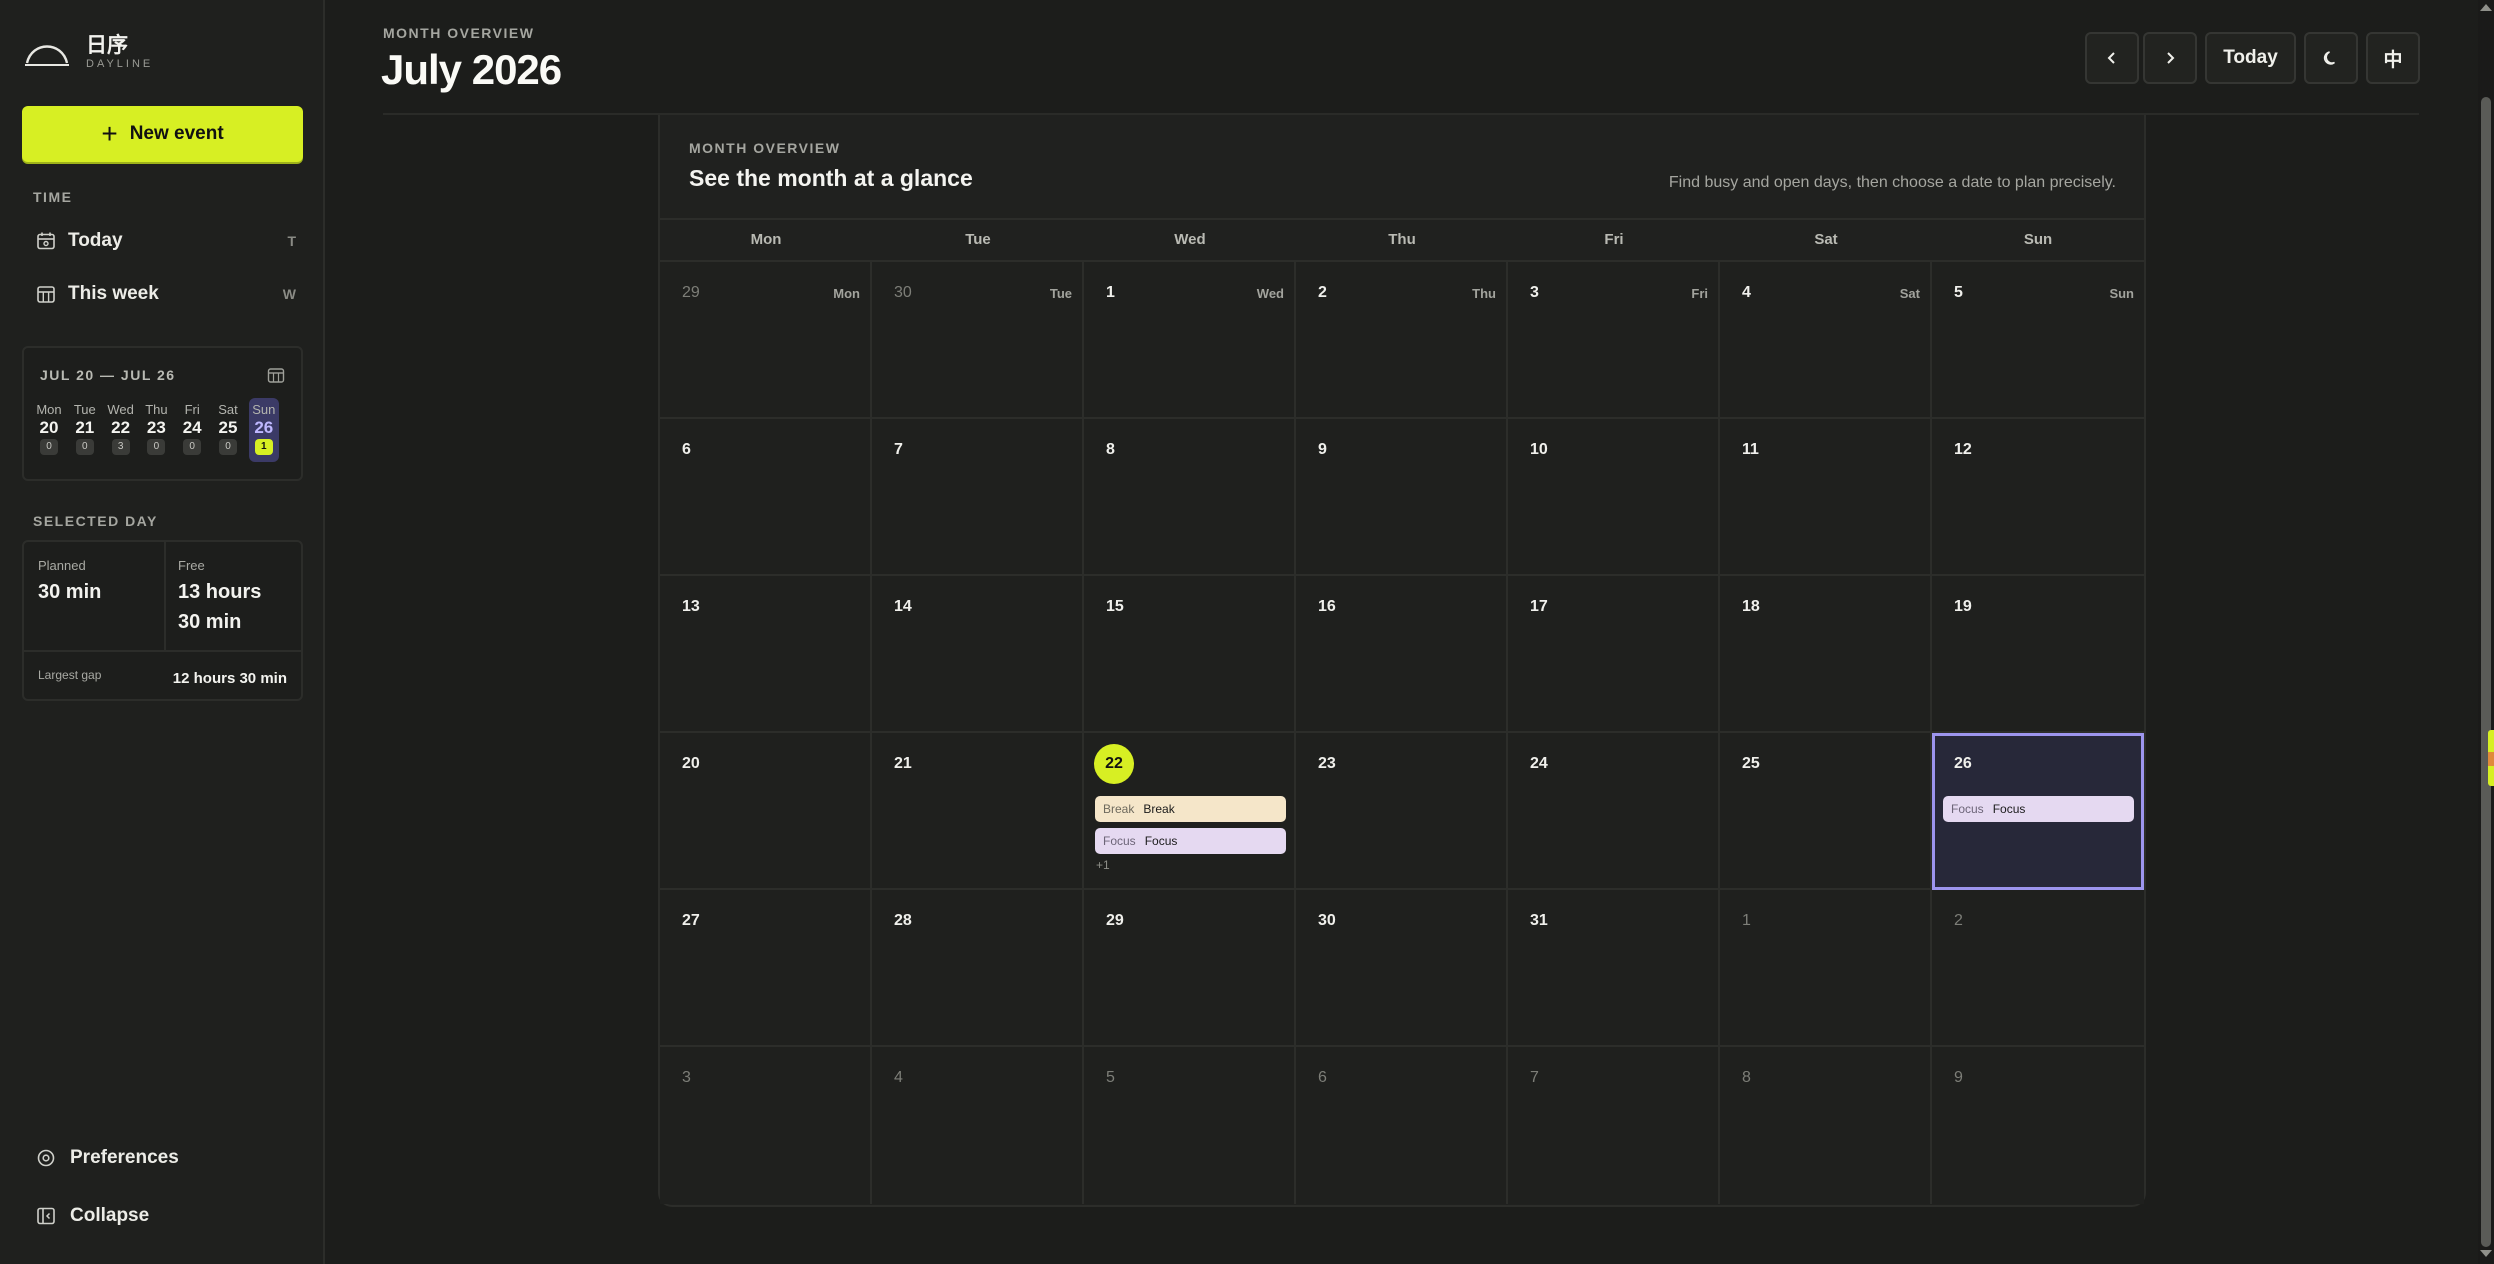  I want to click on event-chip: Break Break, so click(1190, 809).